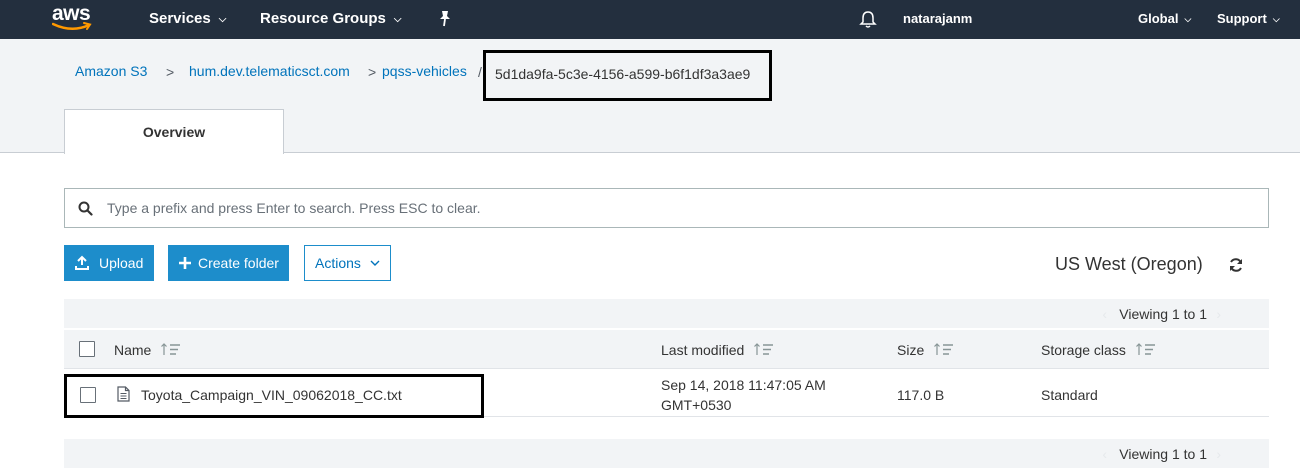 The image size is (1300, 474). I want to click on support-menu: Support ⌵, so click(1248, 19).